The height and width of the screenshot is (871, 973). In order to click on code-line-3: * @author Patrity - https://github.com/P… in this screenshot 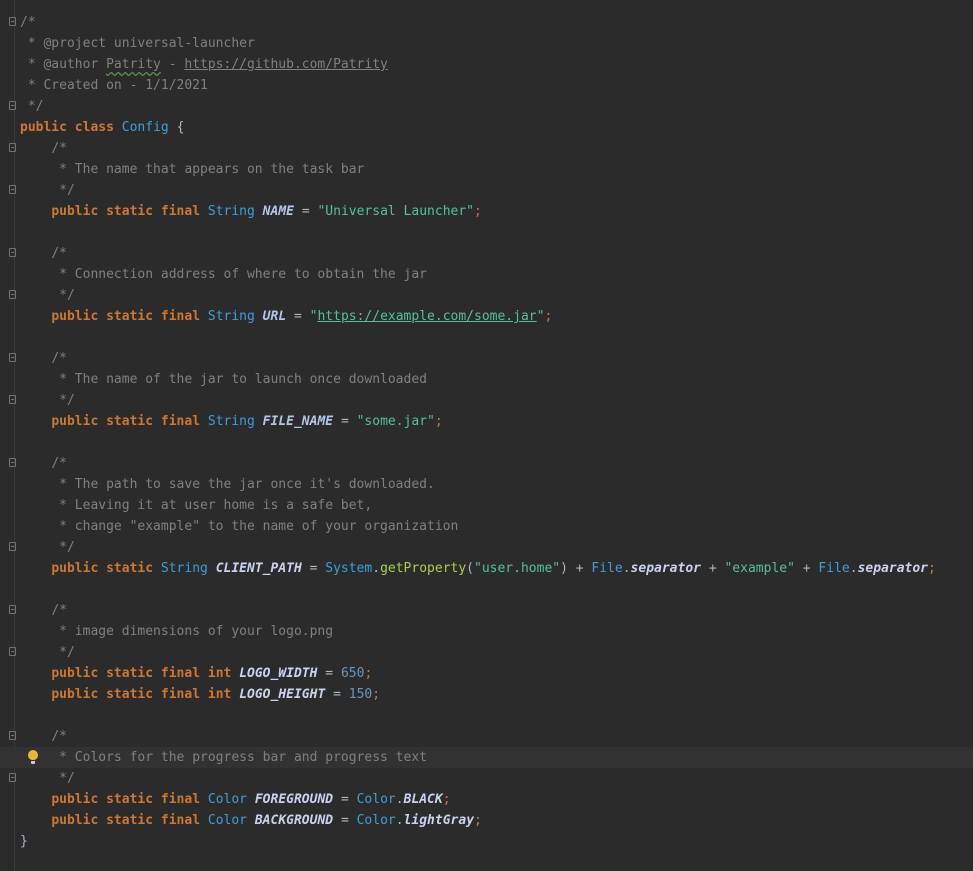, I will do `click(496, 64)`.